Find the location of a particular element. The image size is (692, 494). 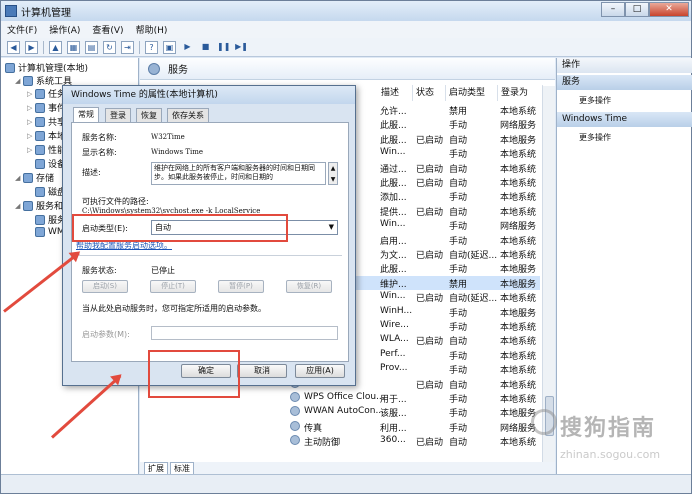

properties-icon: ▤ is located at coordinates (91, 47).